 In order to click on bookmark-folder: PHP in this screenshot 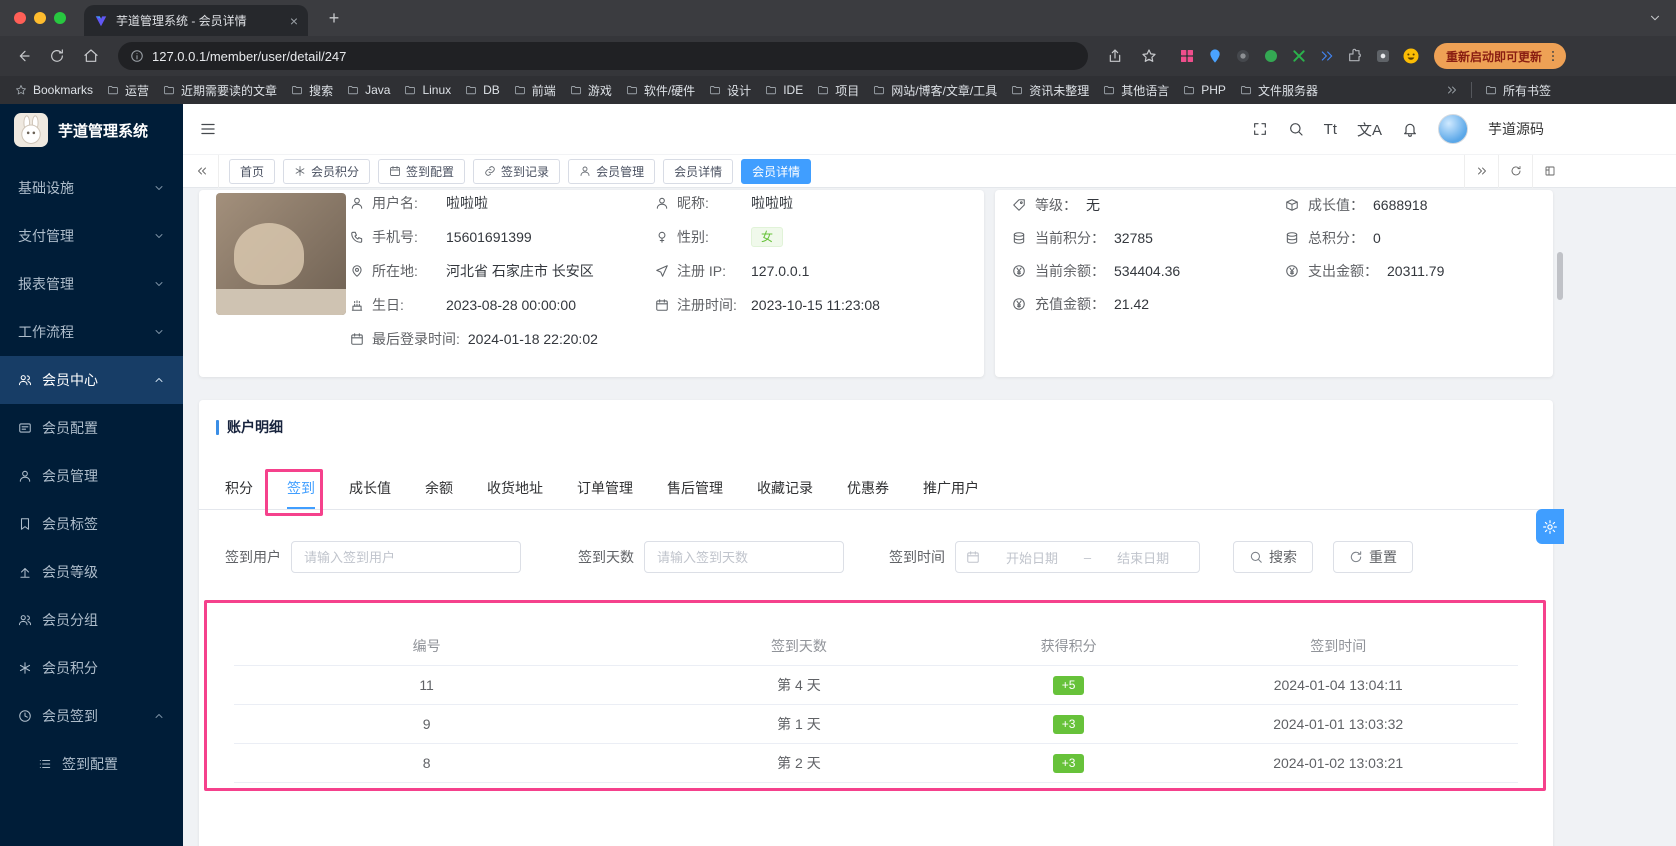, I will do `click(1204, 90)`.